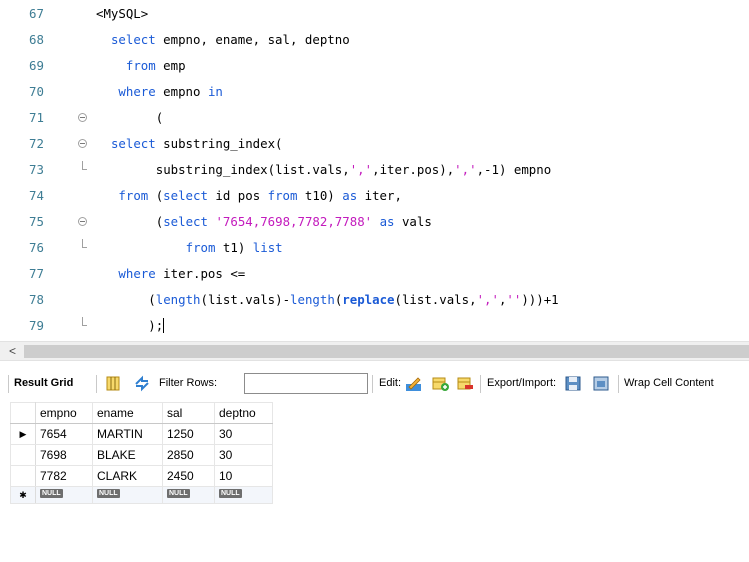 This screenshot has height=562, width=749. What do you see at coordinates (137, 273) in the screenshot?
I see `sql-keyword: where` at bounding box center [137, 273].